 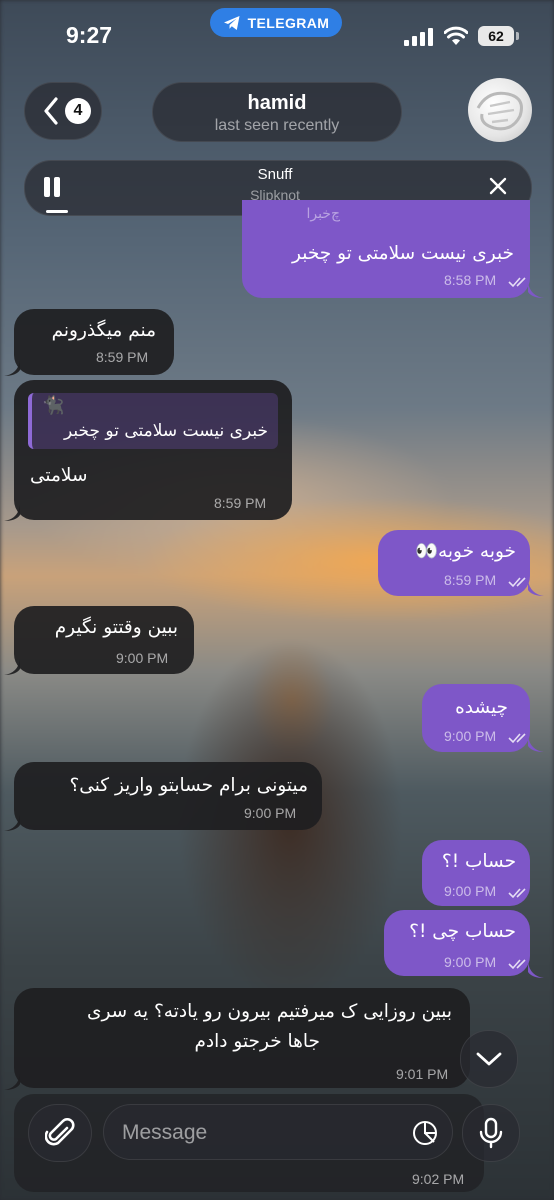 I want to click on message-text: چیشده, so click(x=481, y=707).